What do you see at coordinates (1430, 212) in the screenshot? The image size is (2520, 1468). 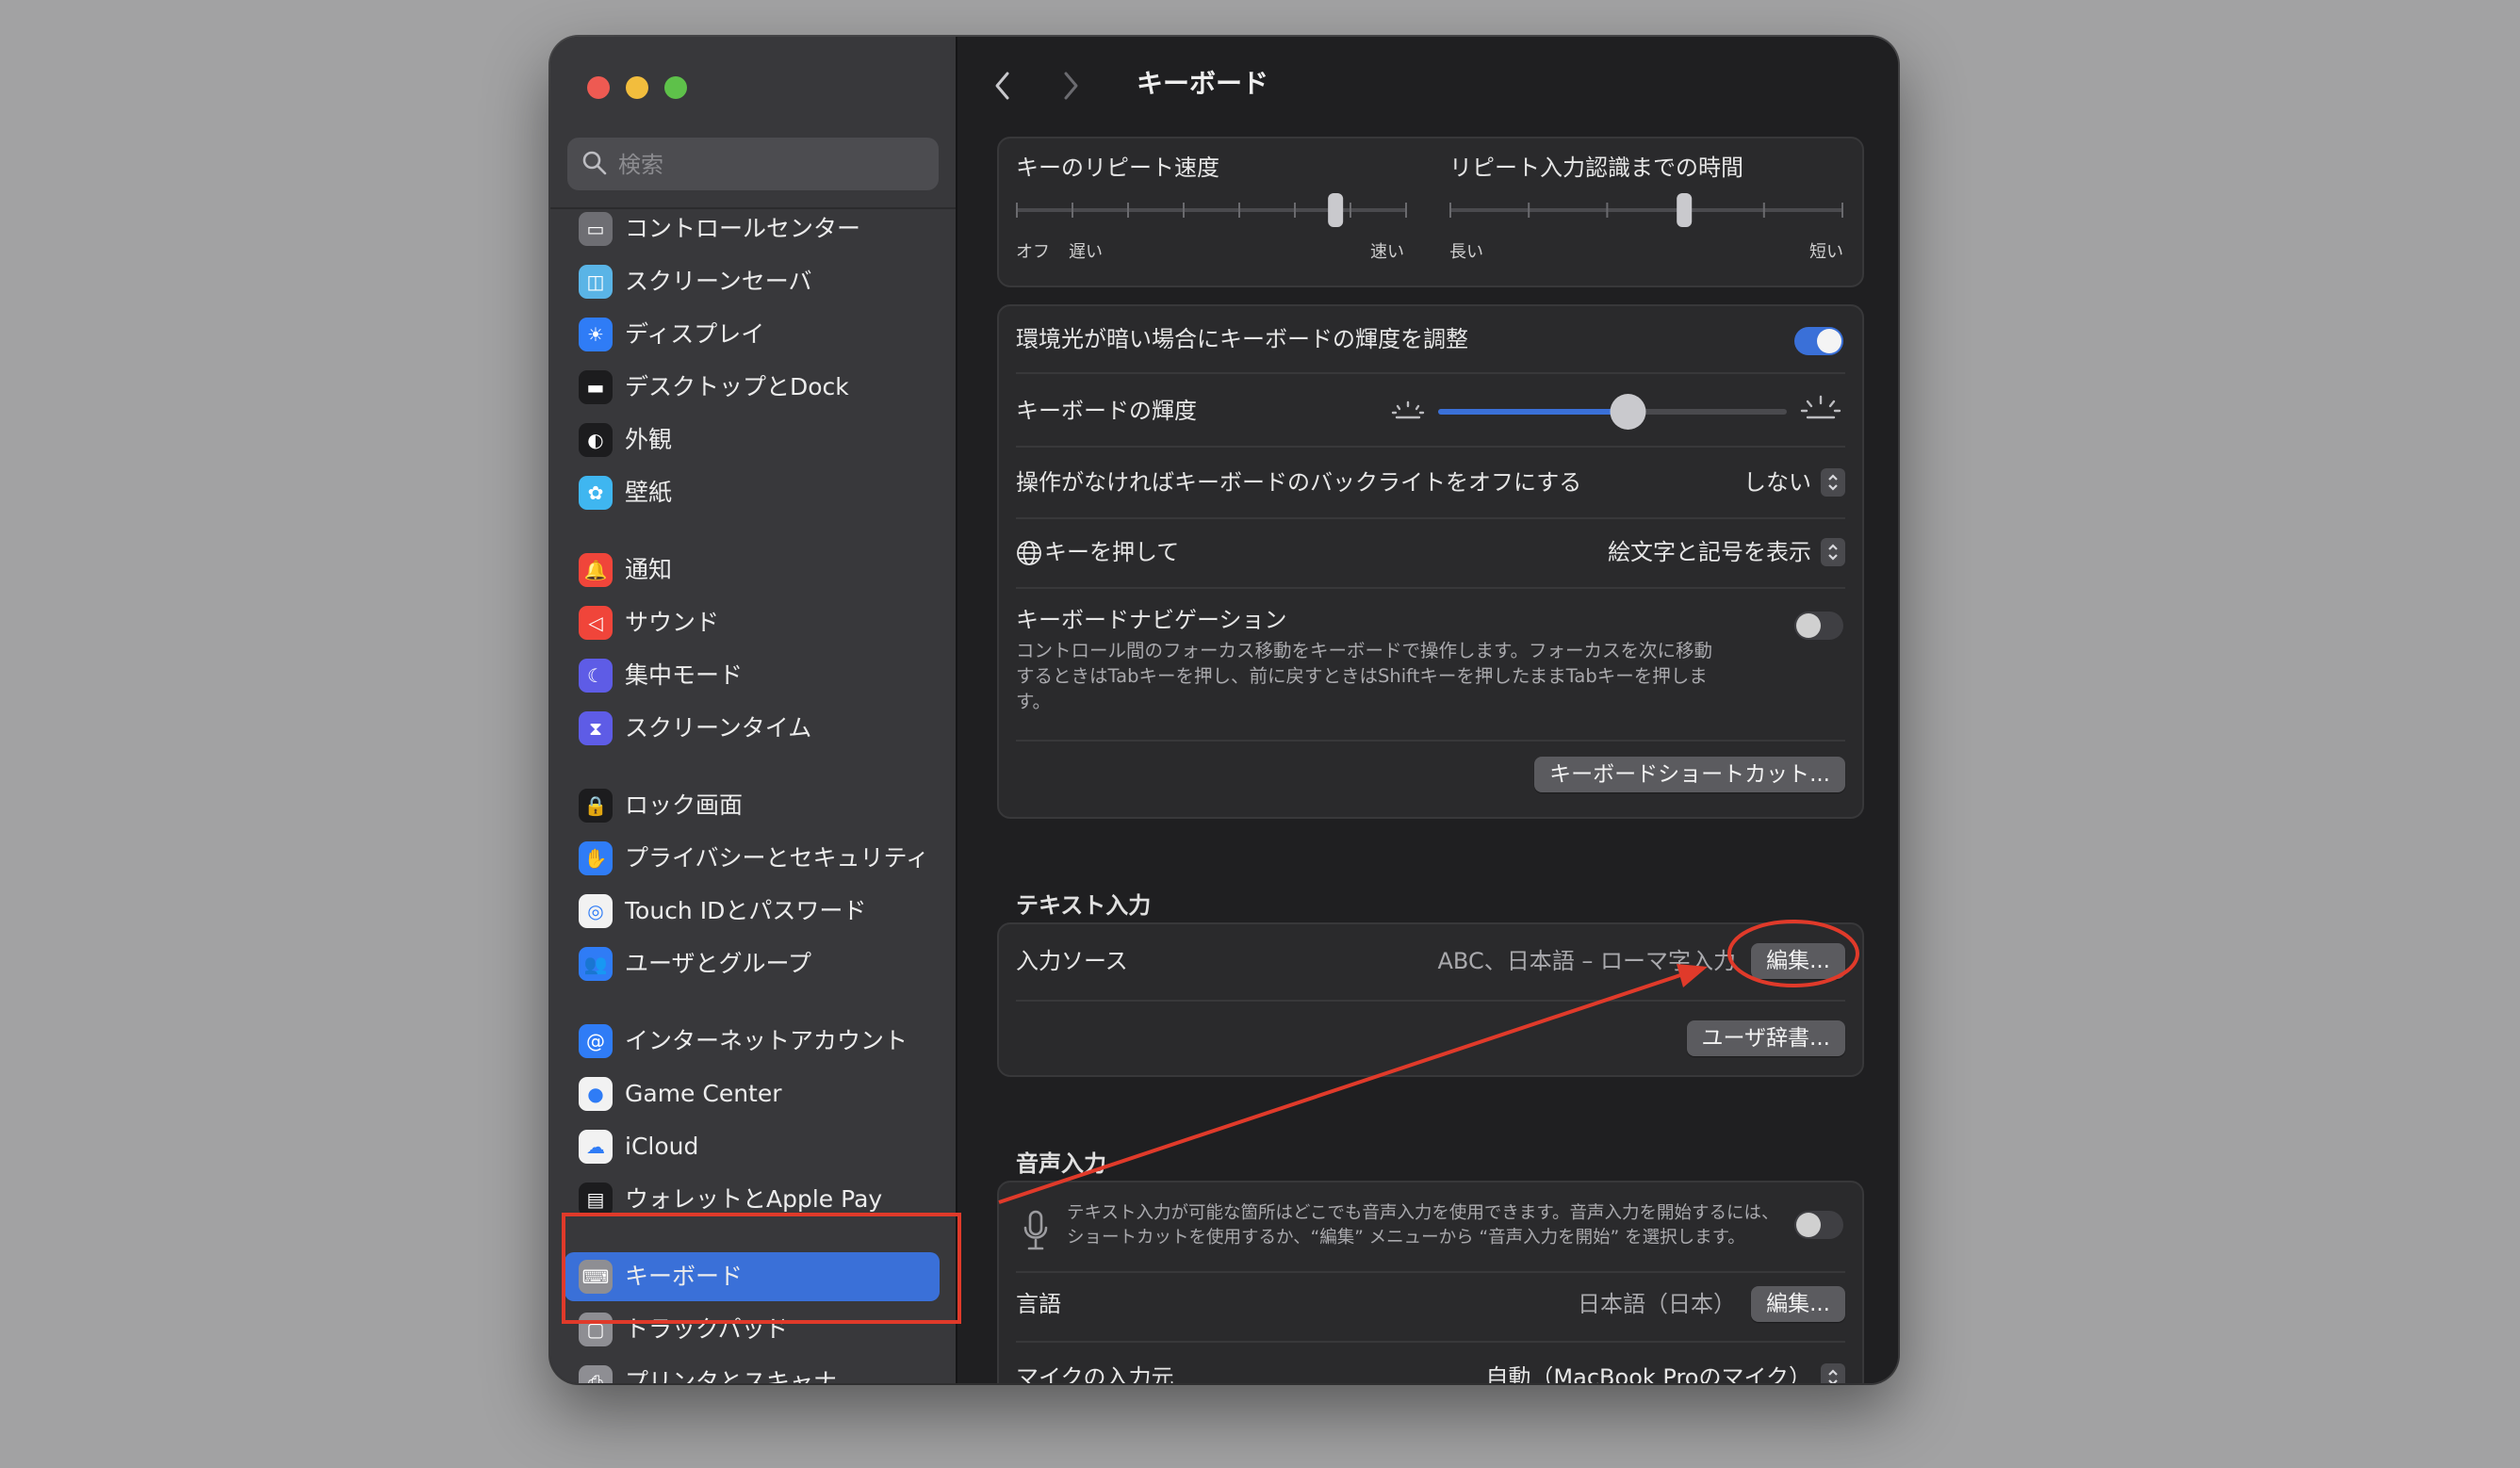 I see `key-repeat-card: キーのリピート速度 オフ 遅い 速い リピート入力認識までの時間 長い 短い` at bounding box center [1430, 212].